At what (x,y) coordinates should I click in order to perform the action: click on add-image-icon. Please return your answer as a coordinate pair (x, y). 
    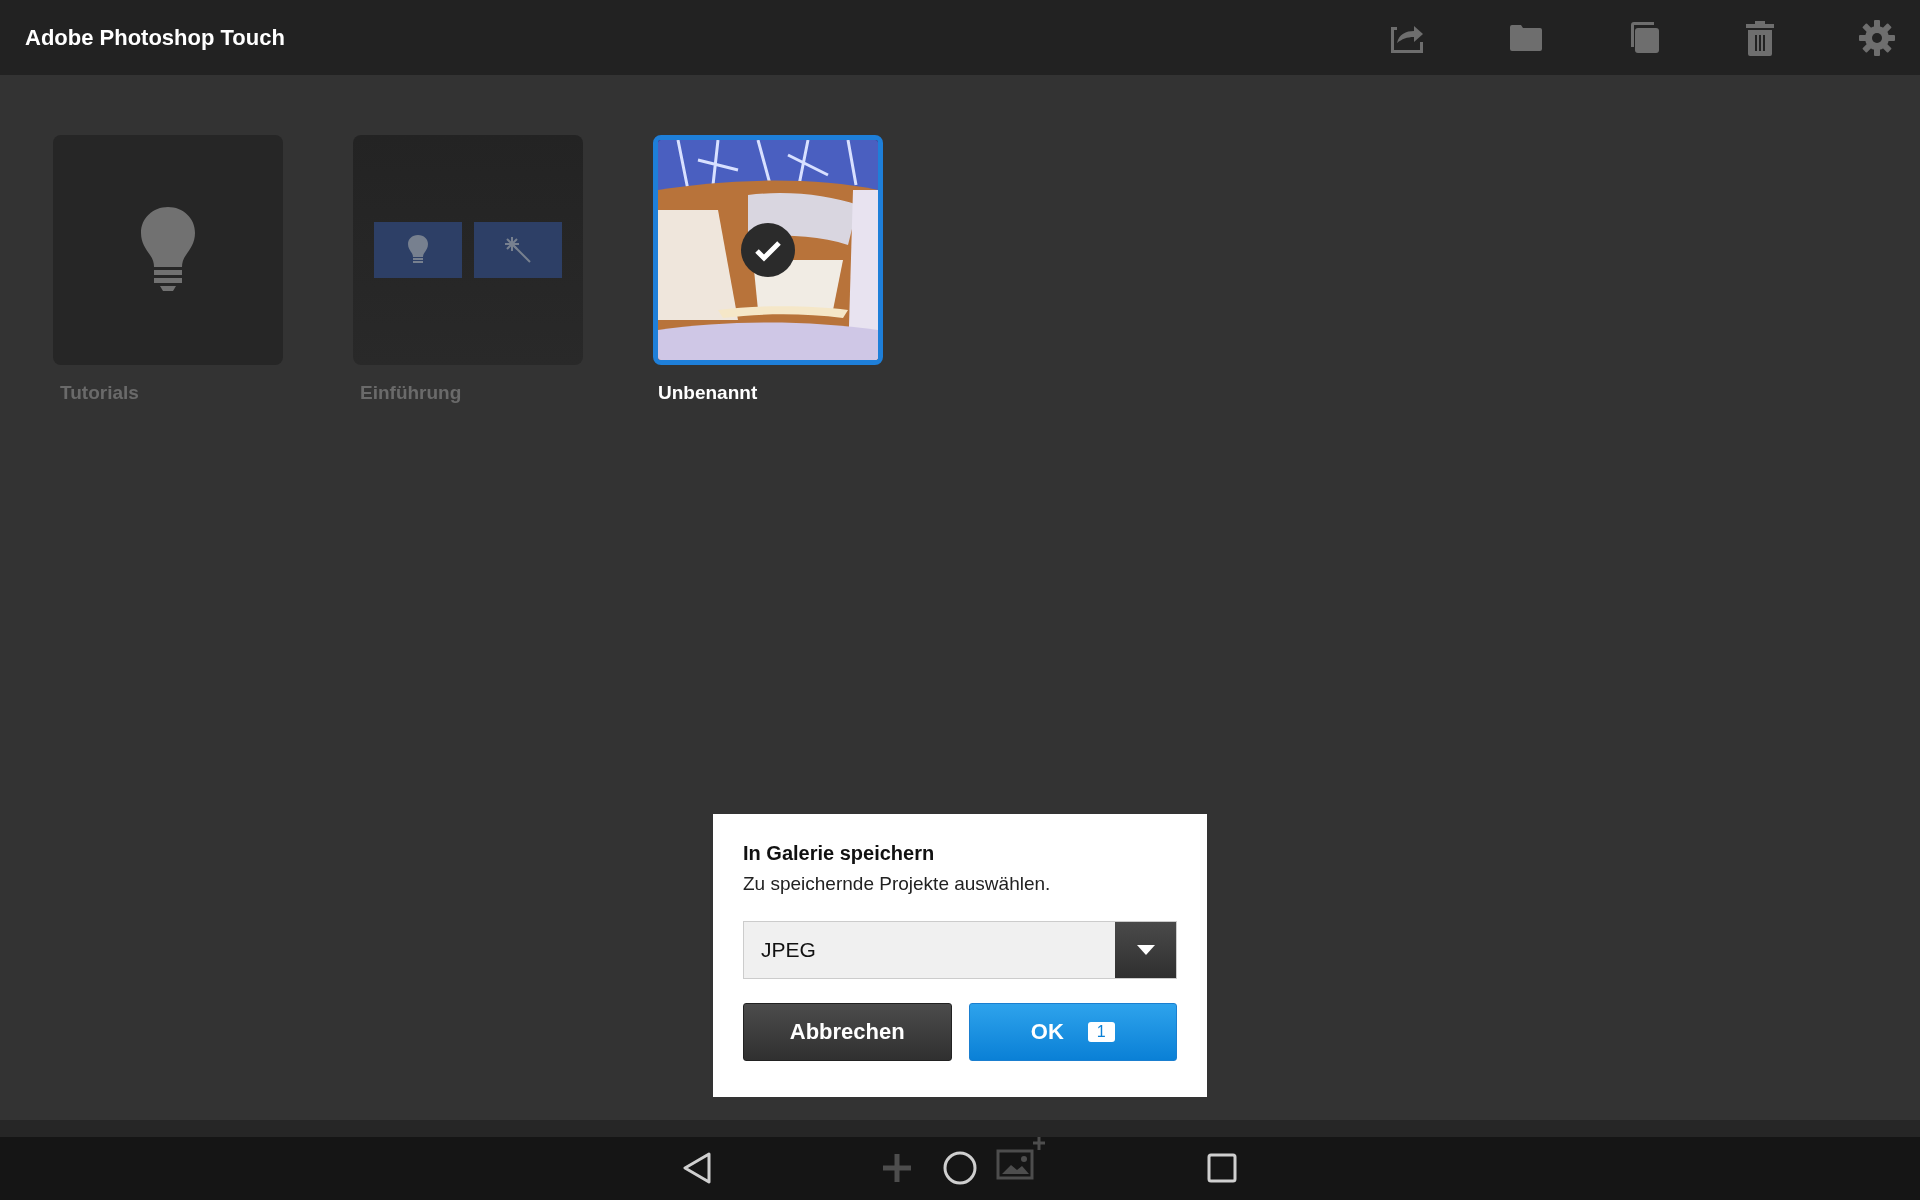
    Looking at the image, I should click on (1021, 1160).